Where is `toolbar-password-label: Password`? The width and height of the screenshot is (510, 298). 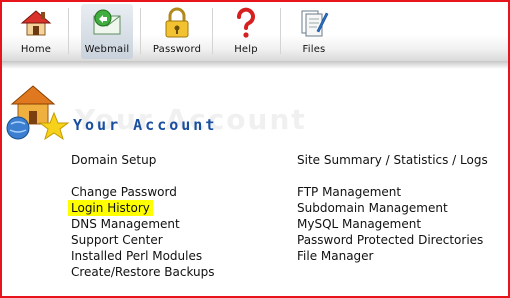 toolbar-password-label: Password is located at coordinates (177, 49).